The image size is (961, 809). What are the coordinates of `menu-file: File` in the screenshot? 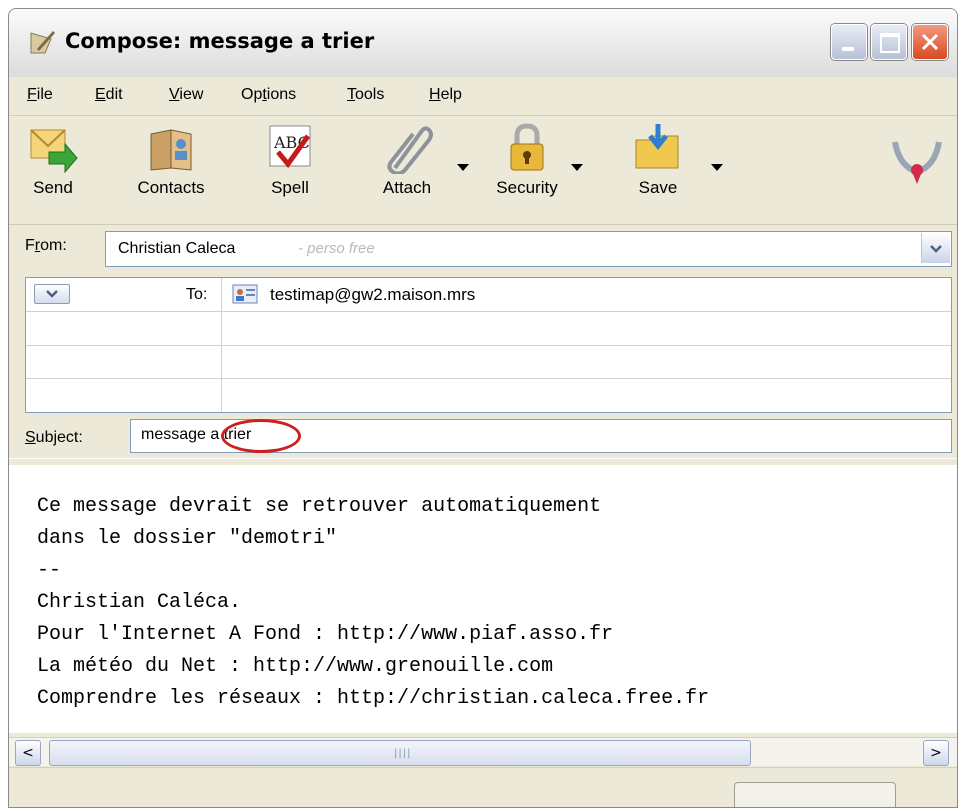 It's located at (40, 95).